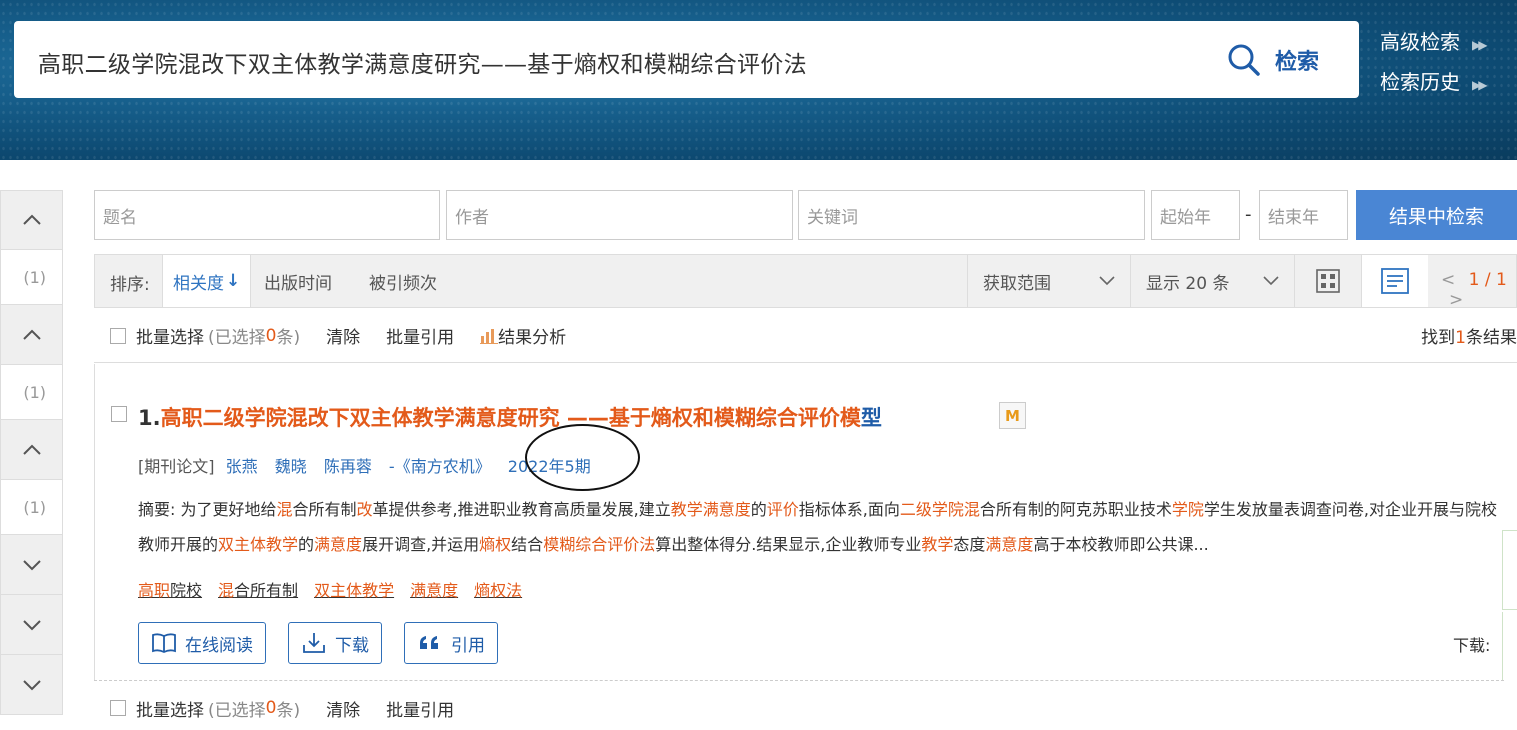  What do you see at coordinates (582, 457) in the screenshot?
I see `annotation-circle` at bounding box center [582, 457].